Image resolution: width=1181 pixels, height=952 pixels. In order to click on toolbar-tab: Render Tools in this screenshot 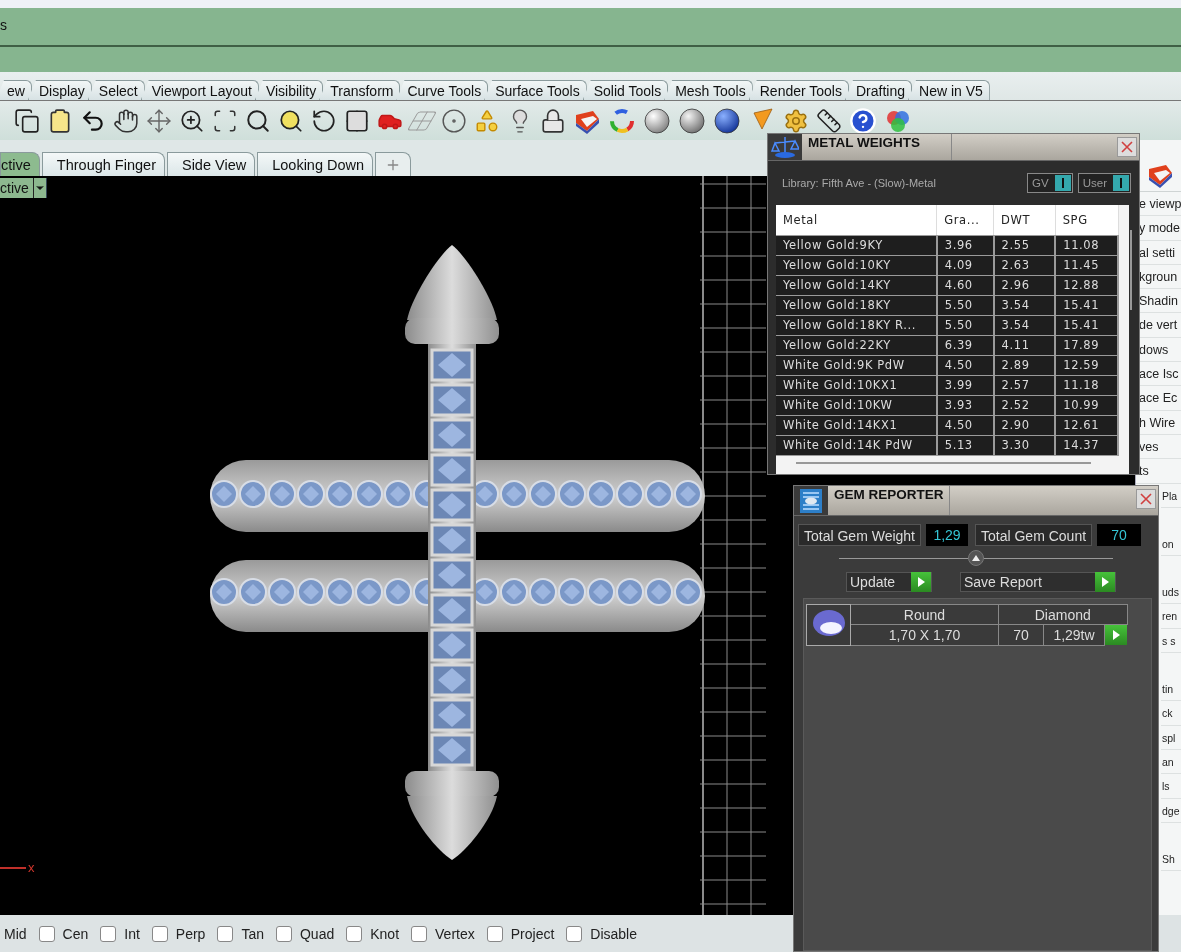, I will do `click(798, 90)`.